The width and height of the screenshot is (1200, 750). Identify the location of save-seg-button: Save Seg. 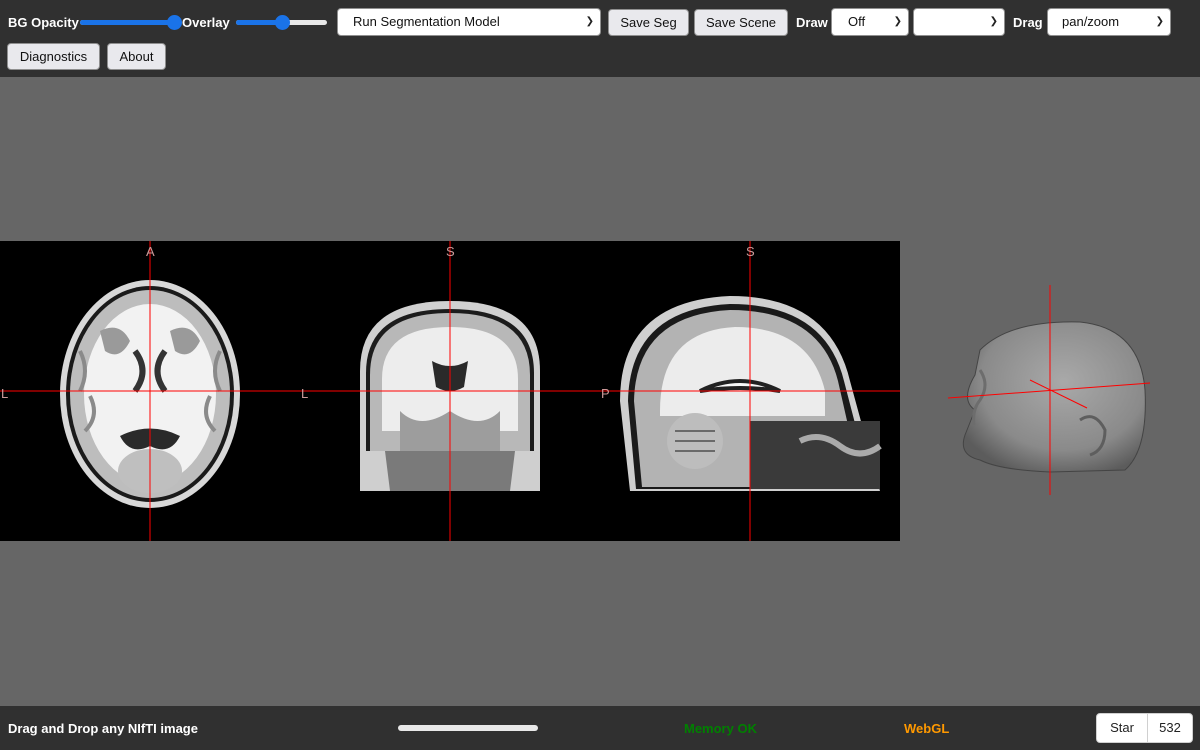
(648, 22).